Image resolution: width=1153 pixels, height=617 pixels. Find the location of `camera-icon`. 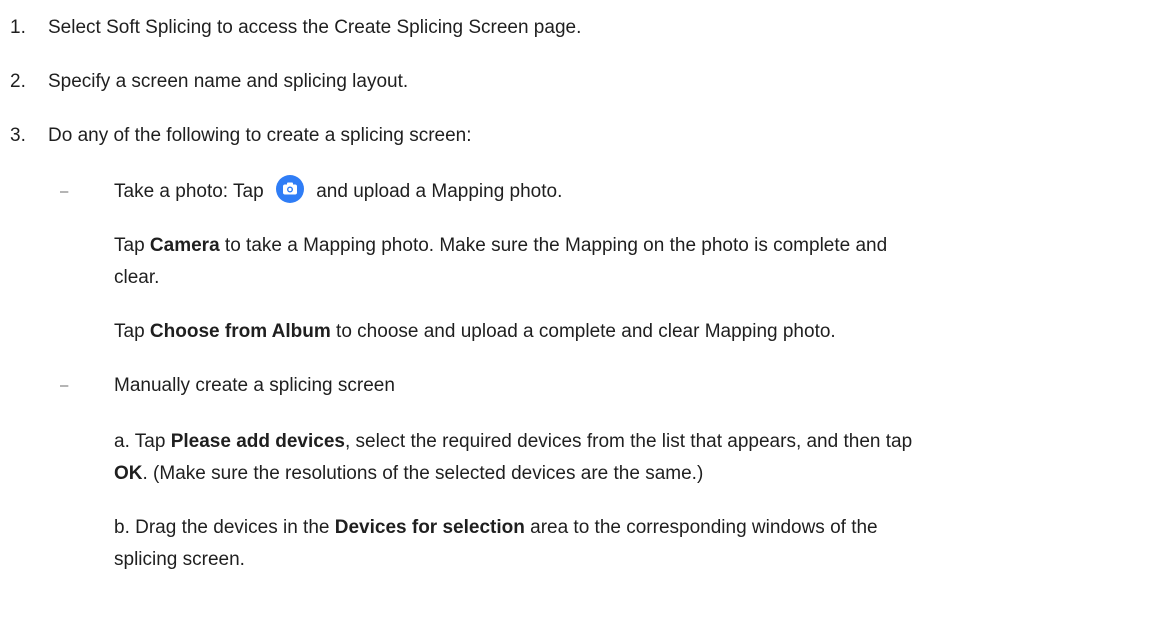

camera-icon is located at coordinates (290, 189).